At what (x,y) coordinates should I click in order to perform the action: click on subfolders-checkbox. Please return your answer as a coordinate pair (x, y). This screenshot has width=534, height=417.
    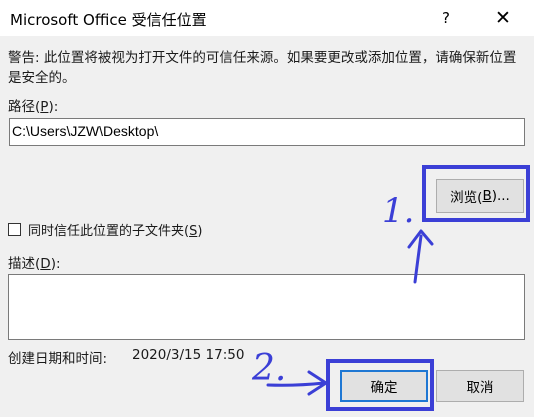
    Looking at the image, I should click on (14, 229).